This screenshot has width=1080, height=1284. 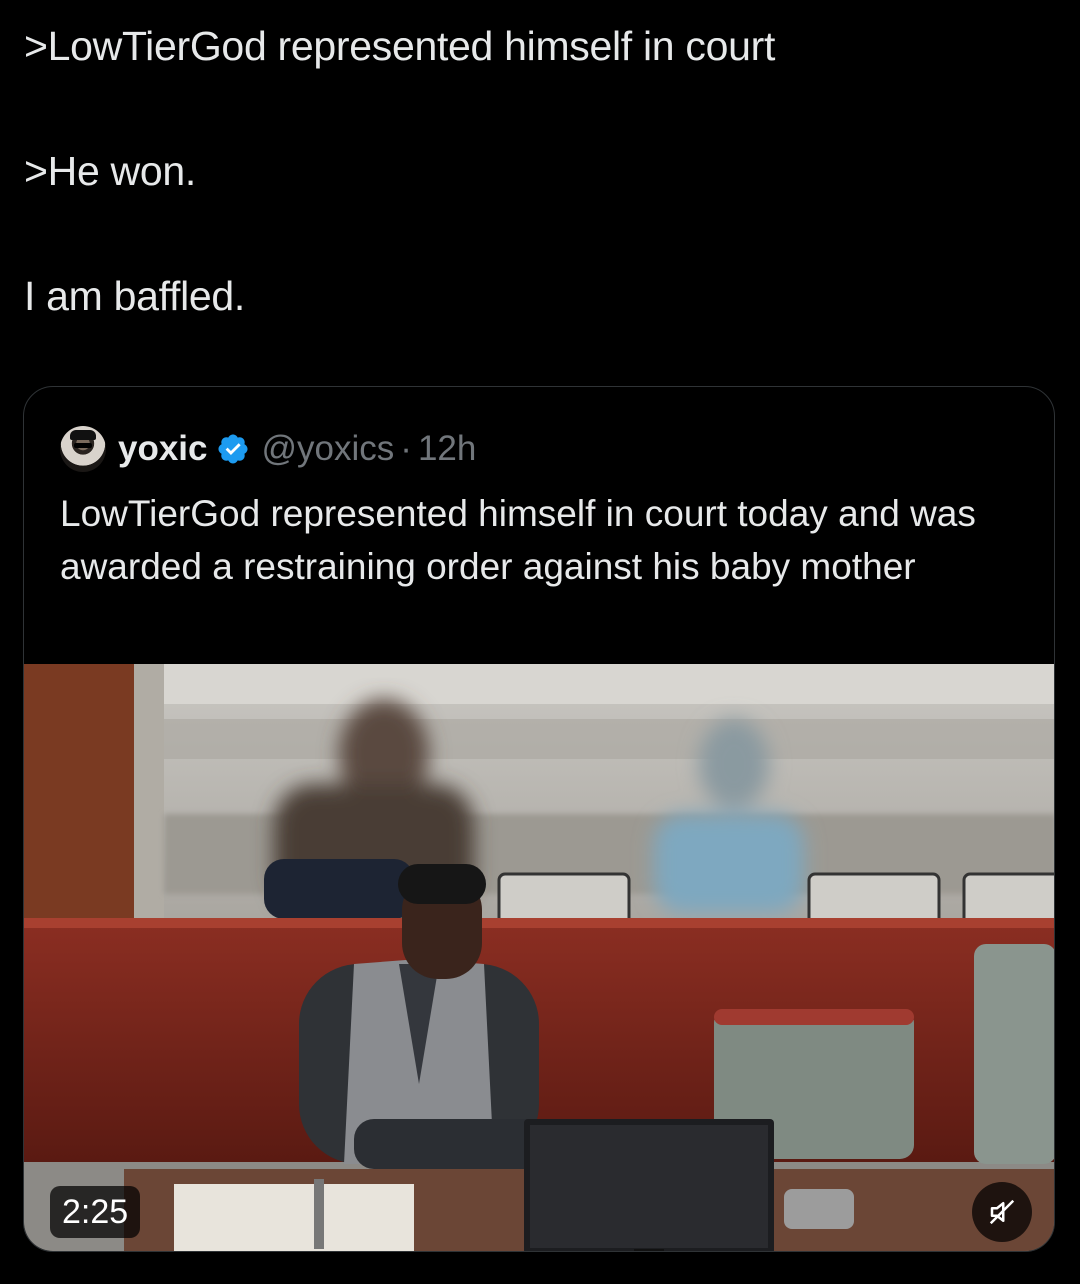 What do you see at coordinates (110, 171) in the screenshot?
I see `post-line-2: >He won.` at bounding box center [110, 171].